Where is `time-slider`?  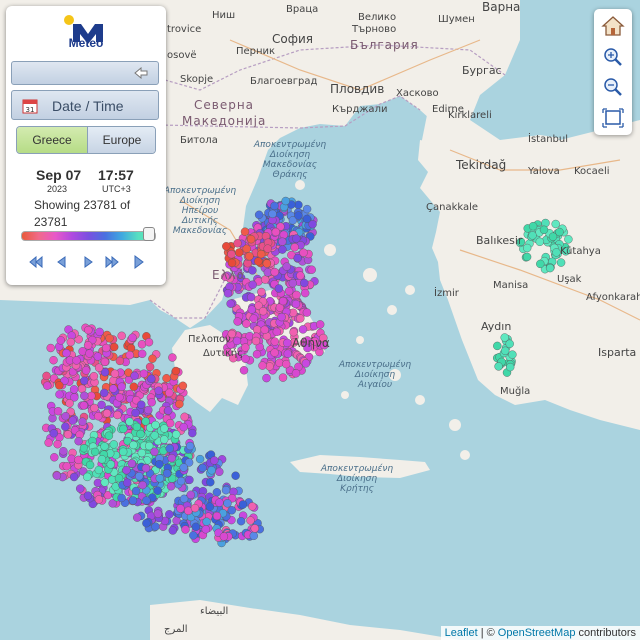
time-slider is located at coordinates (88, 236).